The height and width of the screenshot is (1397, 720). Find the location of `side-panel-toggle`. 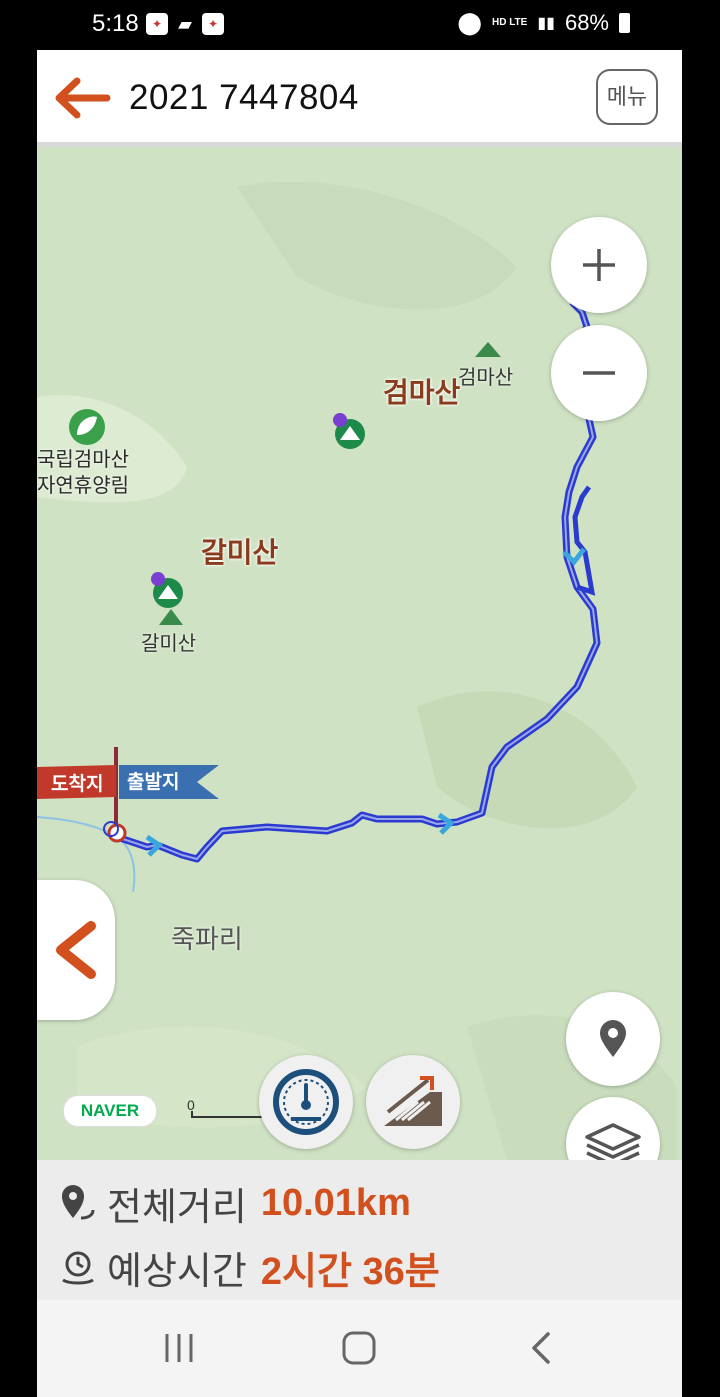

side-panel-toggle is located at coordinates (76, 950).